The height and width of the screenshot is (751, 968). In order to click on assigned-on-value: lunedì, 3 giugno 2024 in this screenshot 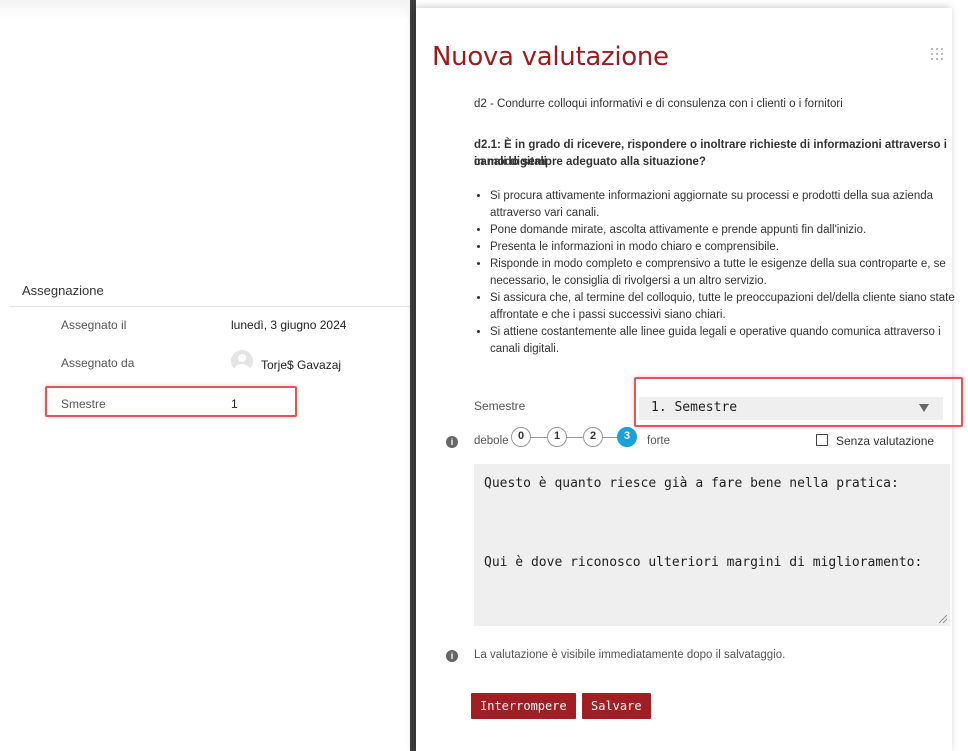, I will do `click(289, 325)`.